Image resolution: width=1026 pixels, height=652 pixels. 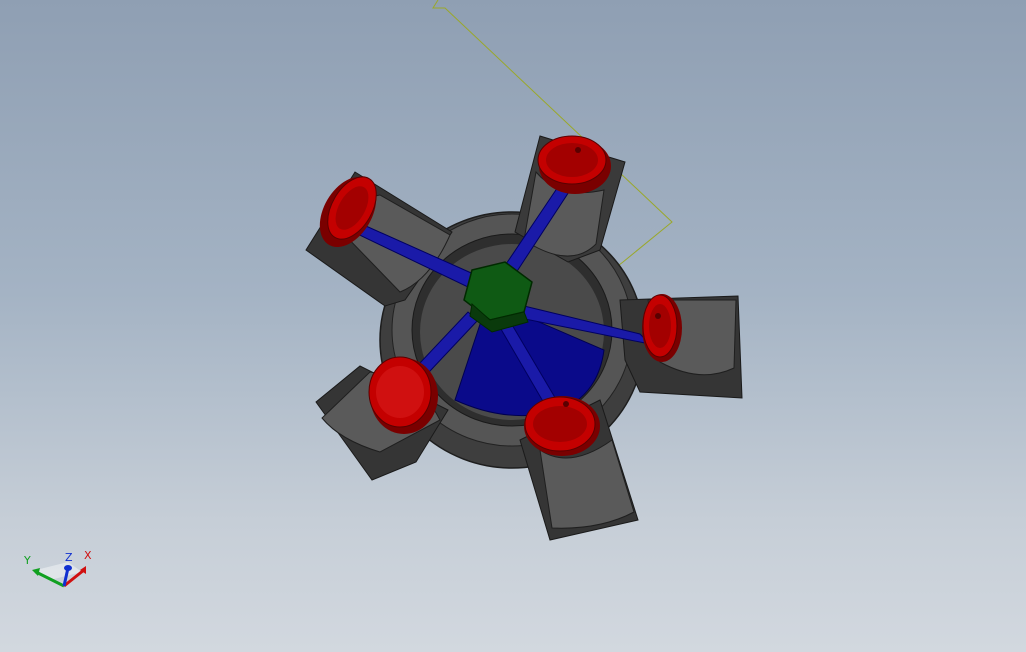 What do you see at coordinates (562, 426) in the screenshot?
I see `piston-bottom-right` at bounding box center [562, 426].